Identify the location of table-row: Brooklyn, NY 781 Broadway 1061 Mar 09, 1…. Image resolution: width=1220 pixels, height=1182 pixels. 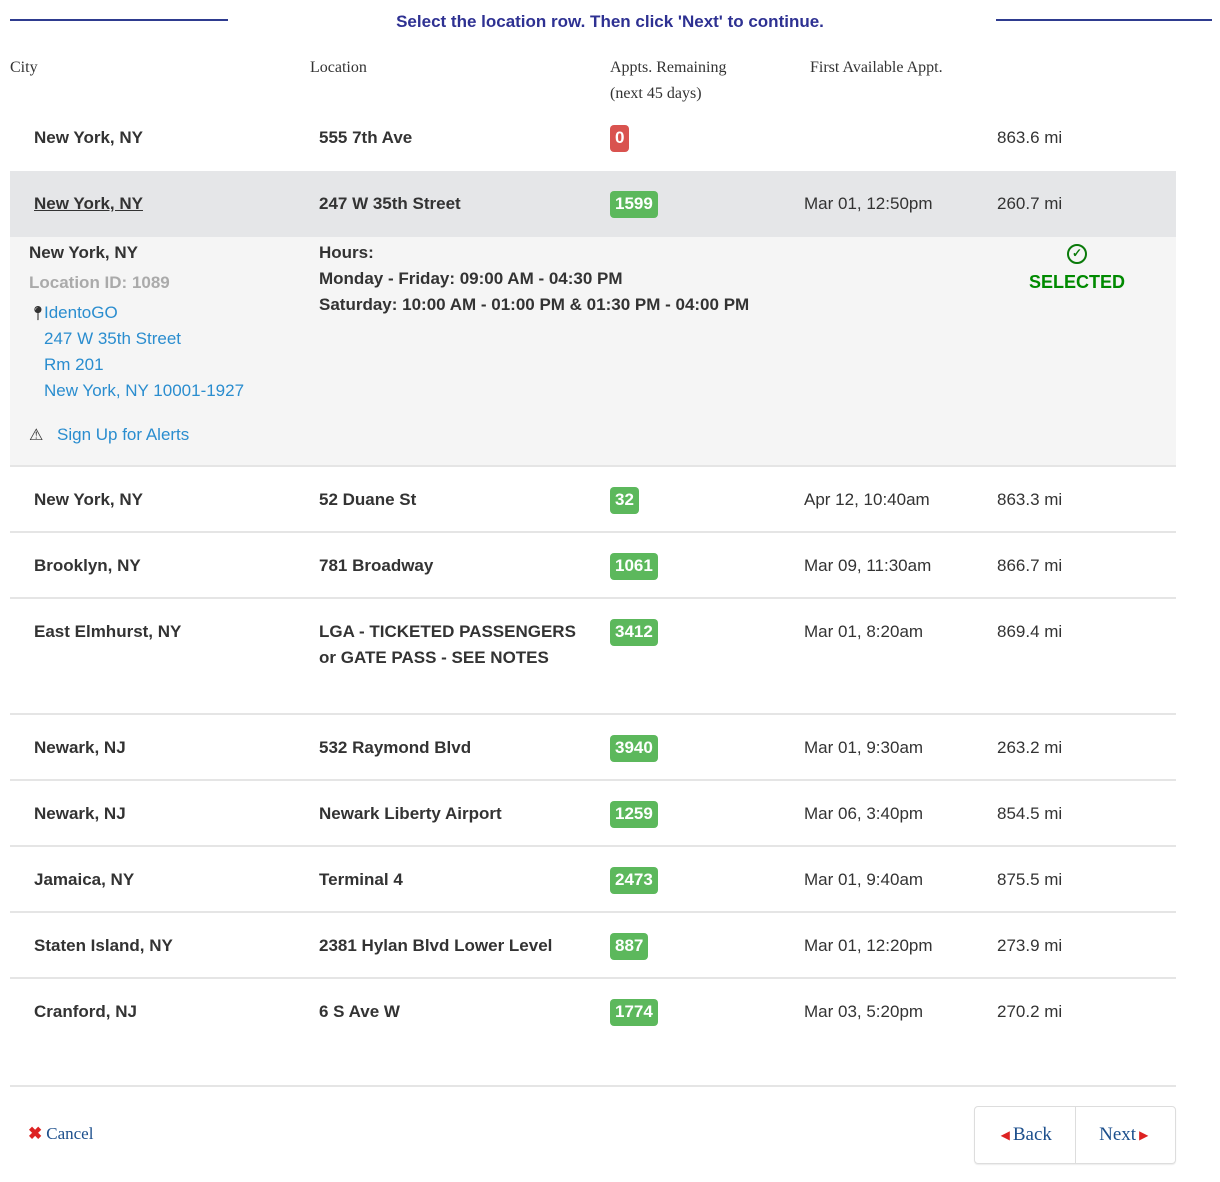
(593, 566).